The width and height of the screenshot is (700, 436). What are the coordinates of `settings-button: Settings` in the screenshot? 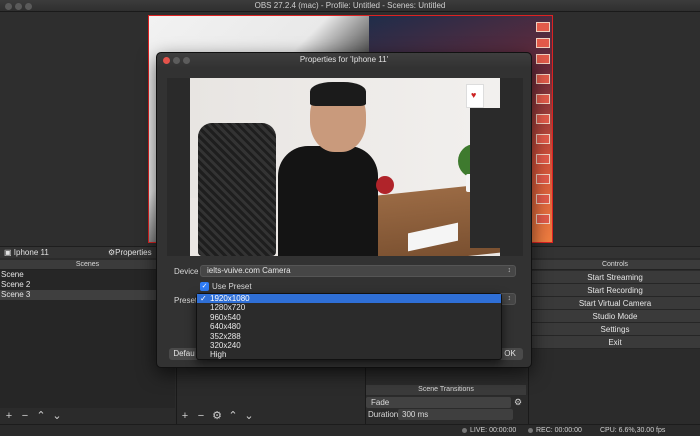 It's located at (615, 329).